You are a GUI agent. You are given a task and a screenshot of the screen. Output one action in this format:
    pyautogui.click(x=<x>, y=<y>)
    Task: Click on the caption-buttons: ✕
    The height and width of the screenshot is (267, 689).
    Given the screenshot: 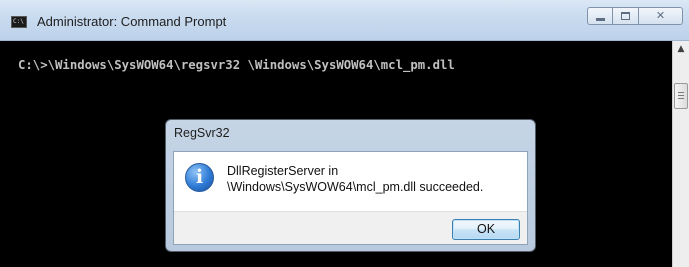 What is the action you would take?
    pyautogui.click(x=635, y=16)
    